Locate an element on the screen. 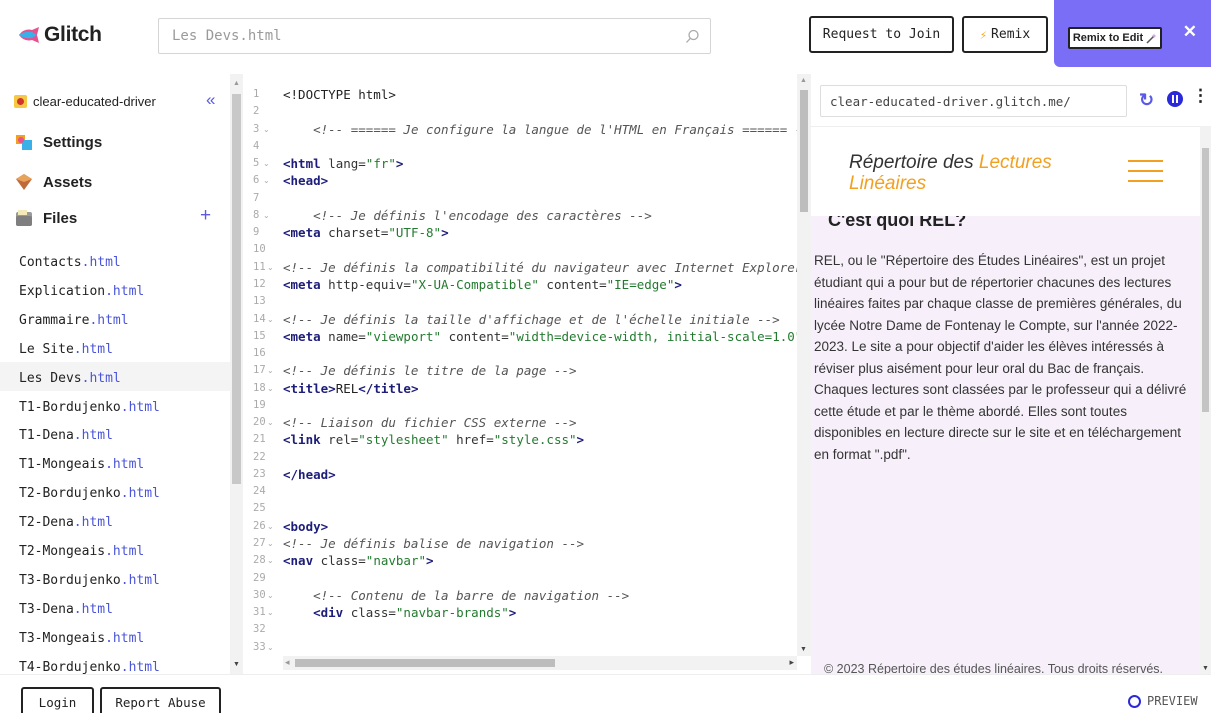 The width and height of the screenshot is (1211, 713). code-token: charset= is located at coordinates (354, 233).